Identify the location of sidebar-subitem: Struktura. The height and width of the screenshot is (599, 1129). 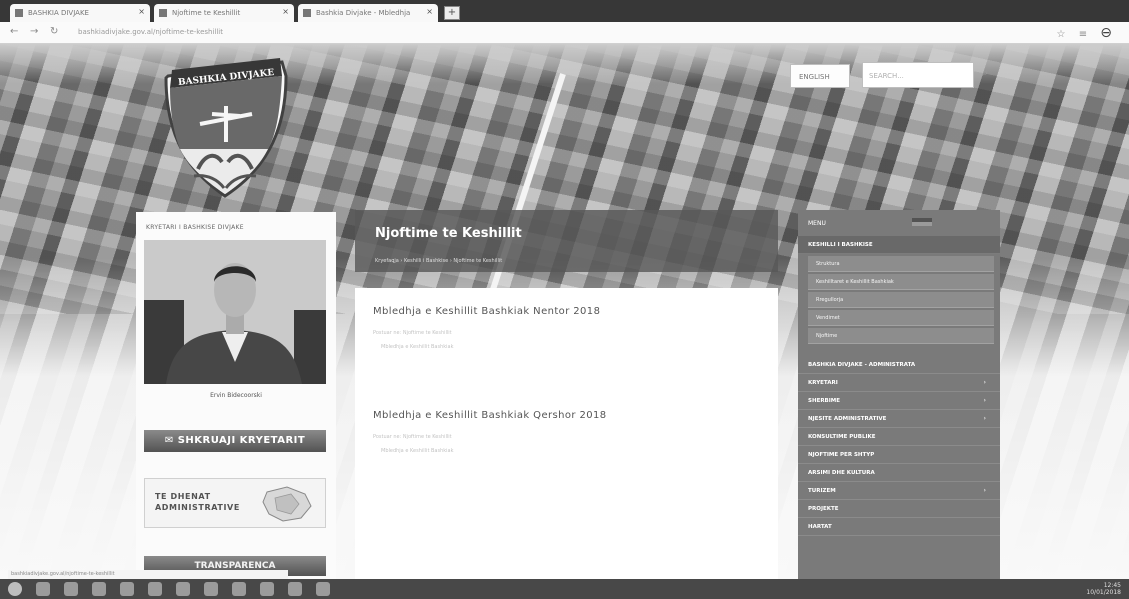
(901, 264).